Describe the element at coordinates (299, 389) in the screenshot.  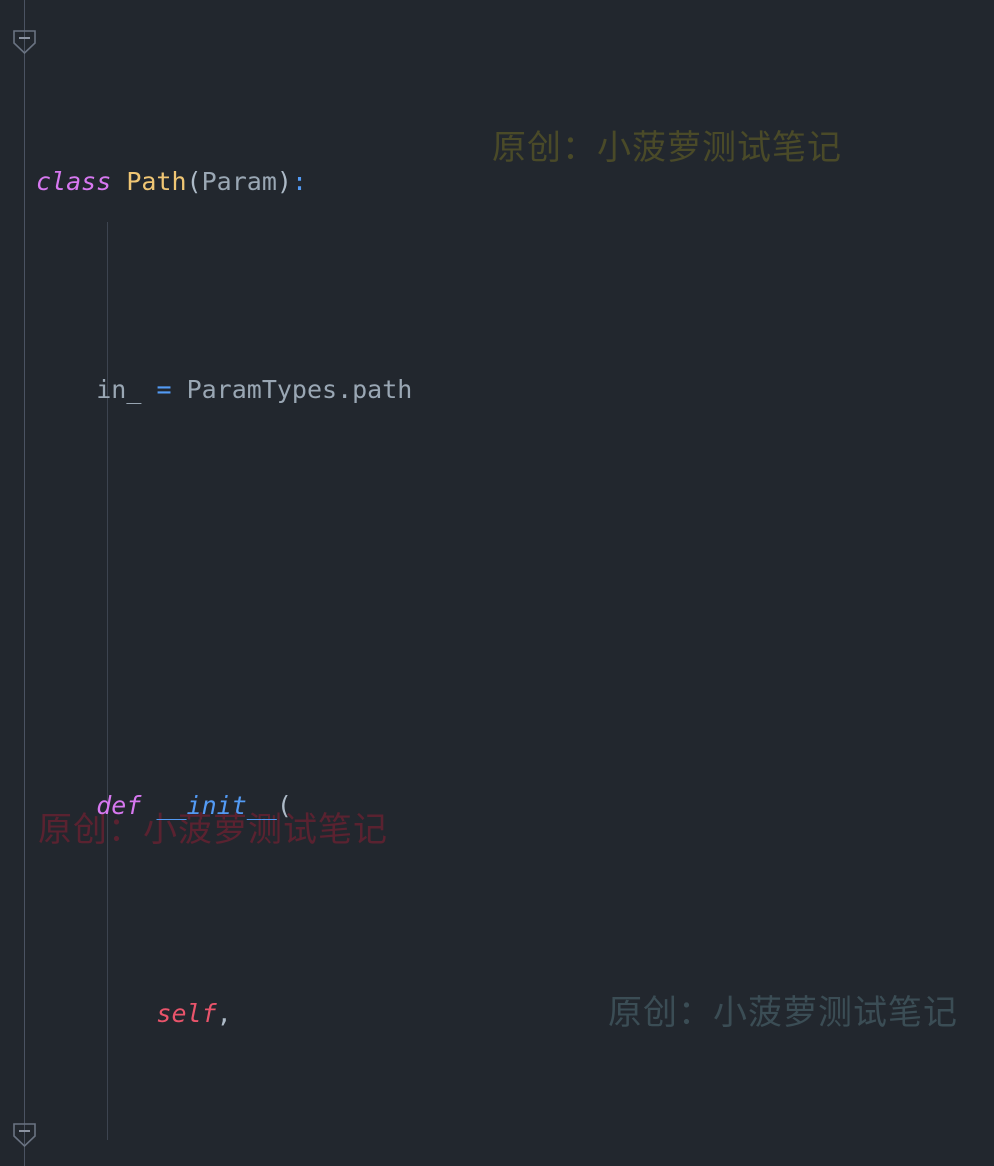
I see `value-paramtypes-path: ParamTypes.path` at that location.